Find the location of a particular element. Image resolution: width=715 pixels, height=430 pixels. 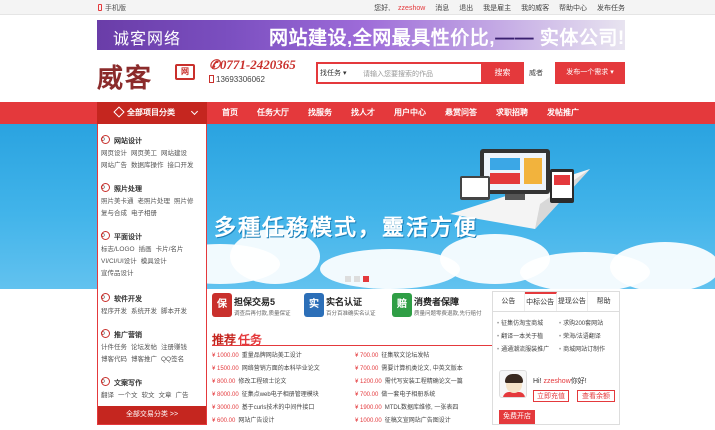

link-post-task: 发布任务 is located at coordinates (611, 8).